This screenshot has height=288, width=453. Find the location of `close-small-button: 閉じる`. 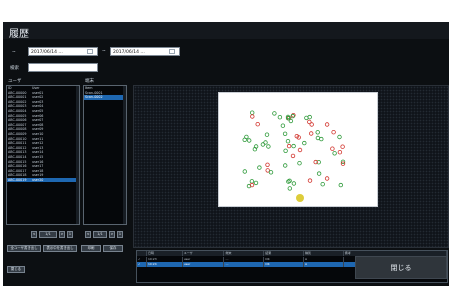

close-small-button: 閉じる is located at coordinates (16, 269).